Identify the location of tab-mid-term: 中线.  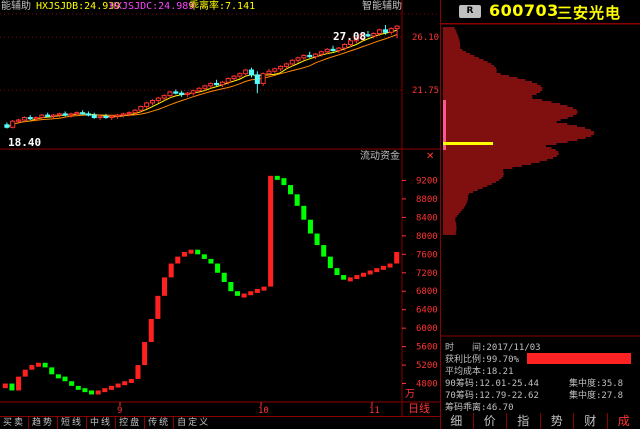
(102, 423).